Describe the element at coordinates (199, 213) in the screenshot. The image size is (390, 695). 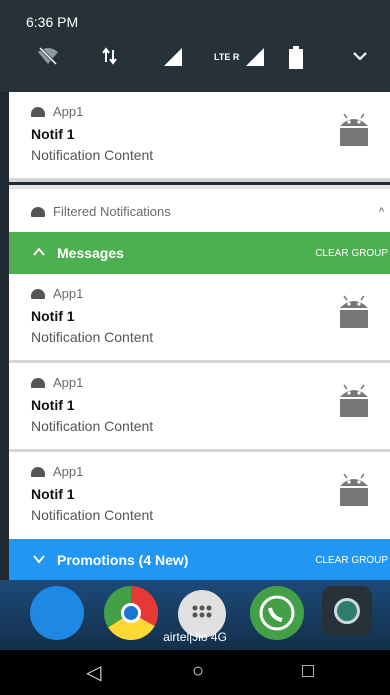
I see `filtered-notifications-header: Filtered Notifications ^` at that location.